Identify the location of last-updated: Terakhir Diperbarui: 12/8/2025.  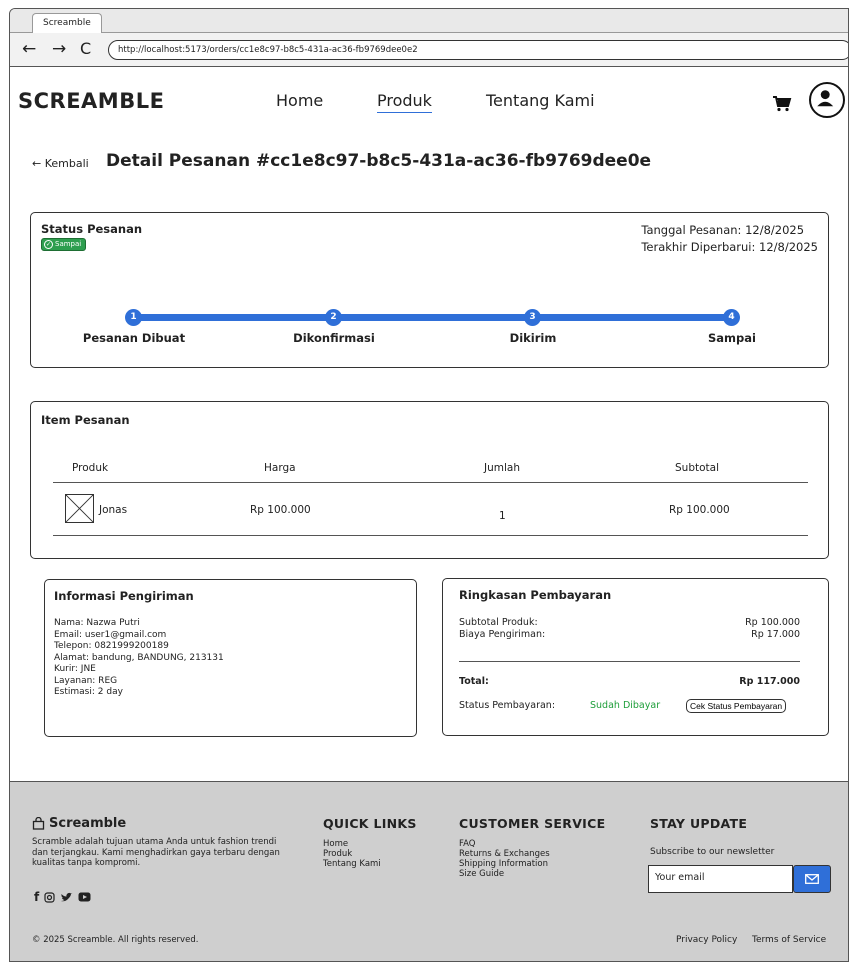
(729, 247).